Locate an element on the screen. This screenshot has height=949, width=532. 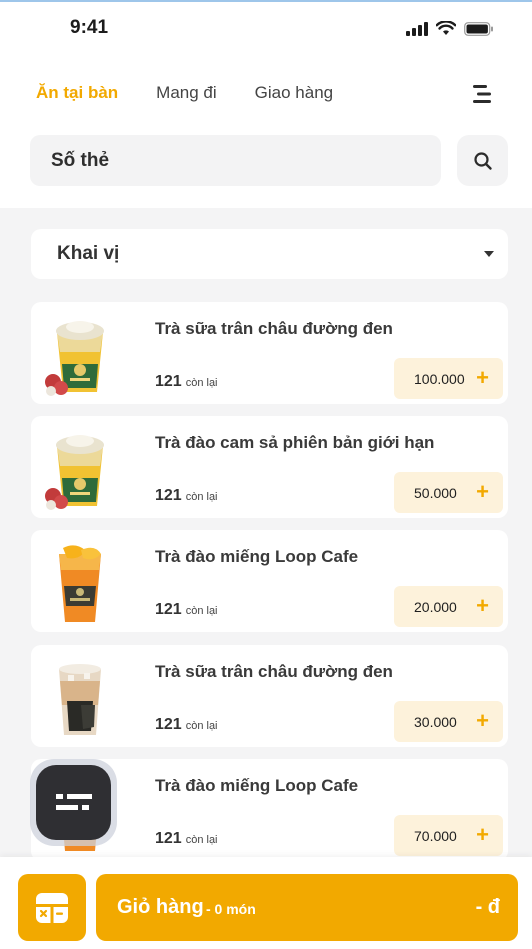
add-to-cart-button: 30.000 + is located at coordinates (448, 721).